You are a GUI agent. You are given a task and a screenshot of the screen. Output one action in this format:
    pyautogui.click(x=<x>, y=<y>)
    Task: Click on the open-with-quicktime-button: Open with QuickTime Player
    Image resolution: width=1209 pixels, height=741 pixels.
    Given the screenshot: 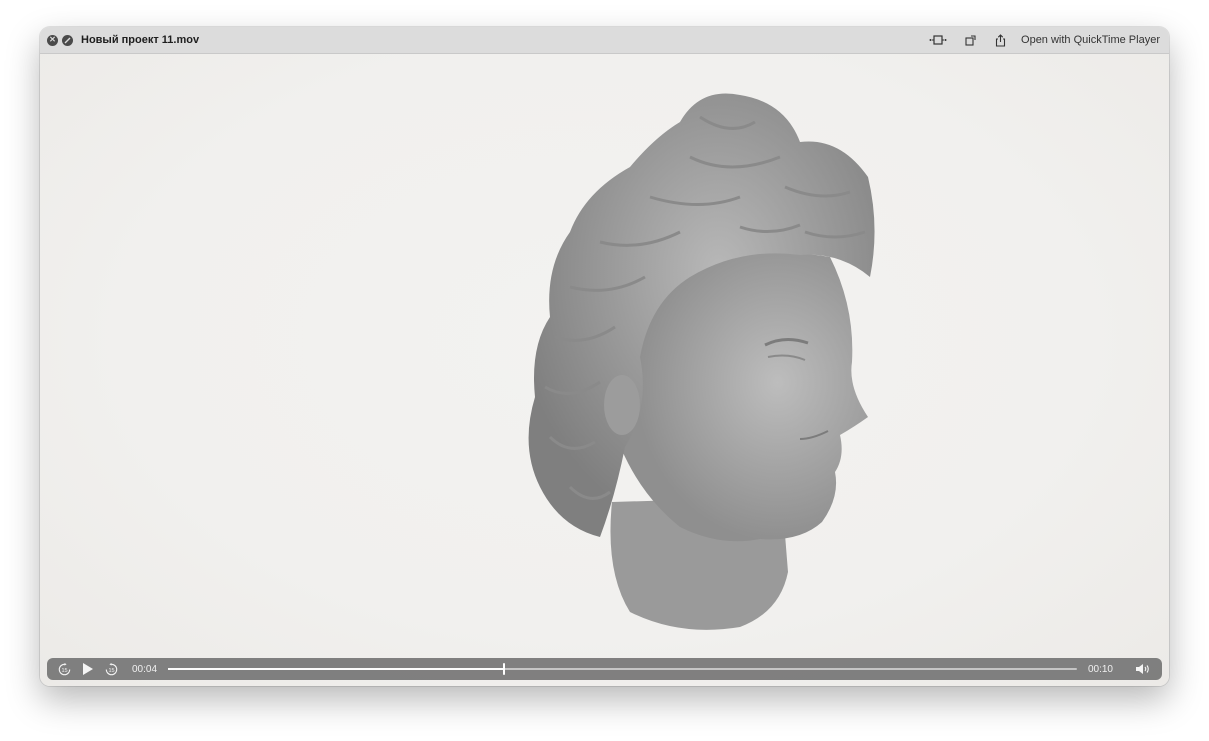 What is the action you would take?
    pyautogui.click(x=1090, y=40)
    